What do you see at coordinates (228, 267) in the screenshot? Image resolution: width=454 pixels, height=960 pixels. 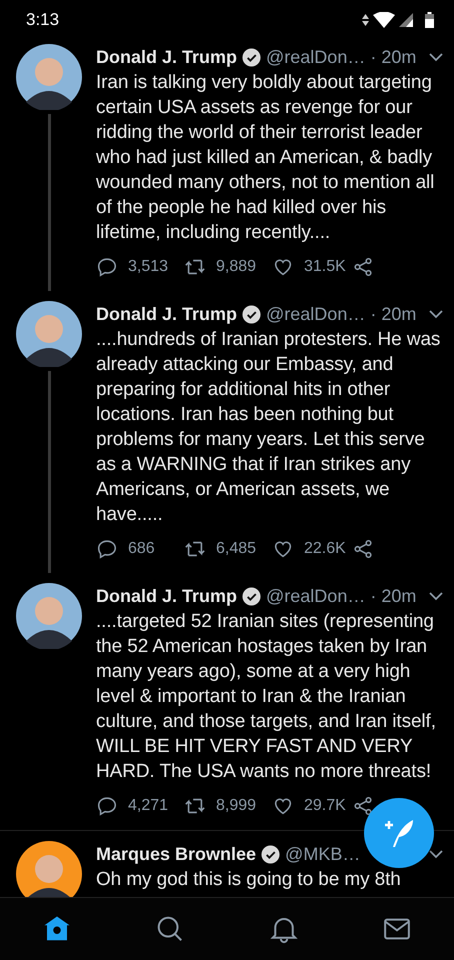 I see `retweet-button: 9,889` at bounding box center [228, 267].